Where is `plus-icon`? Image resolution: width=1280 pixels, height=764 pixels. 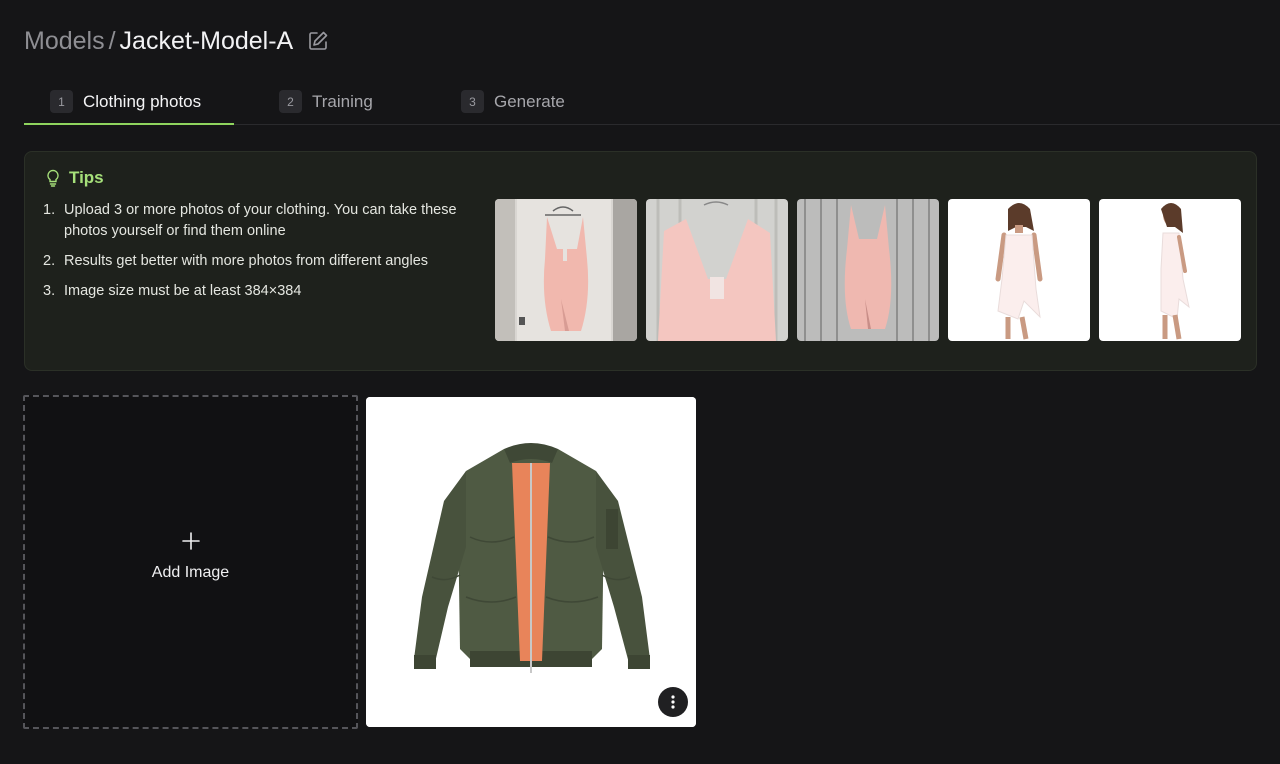
plus-icon is located at coordinates (190, 541).